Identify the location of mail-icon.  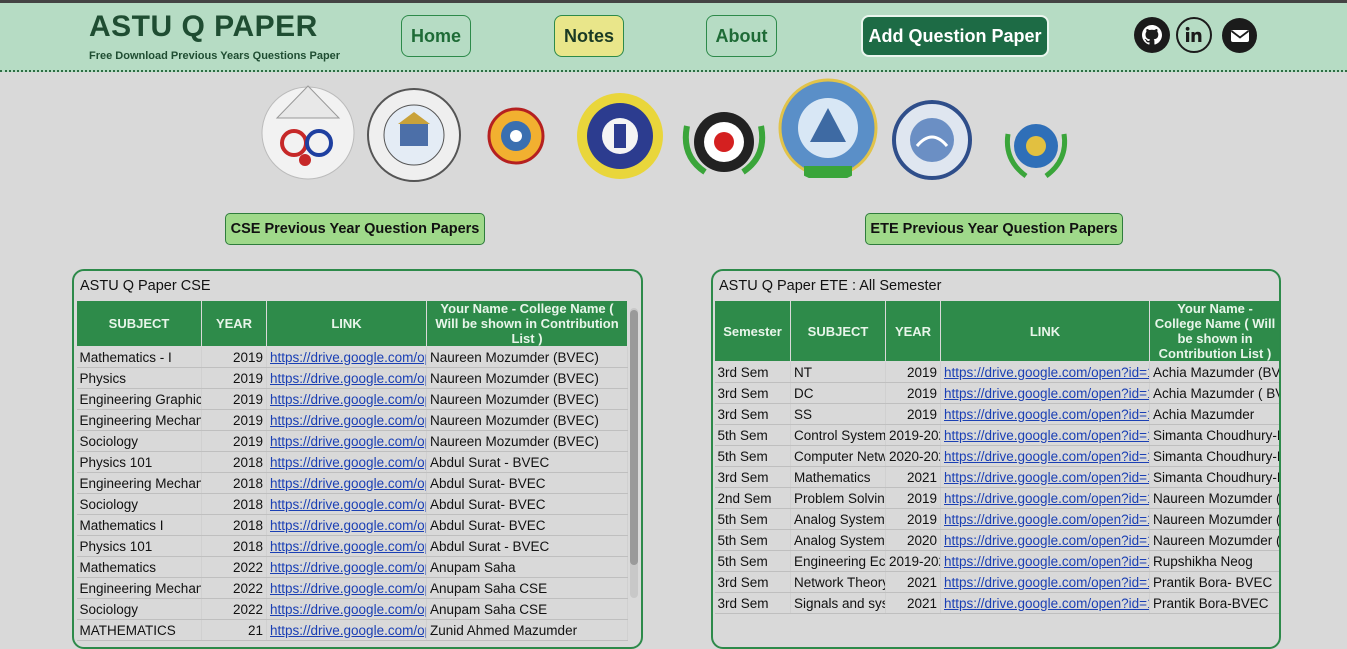
(1239, 35).